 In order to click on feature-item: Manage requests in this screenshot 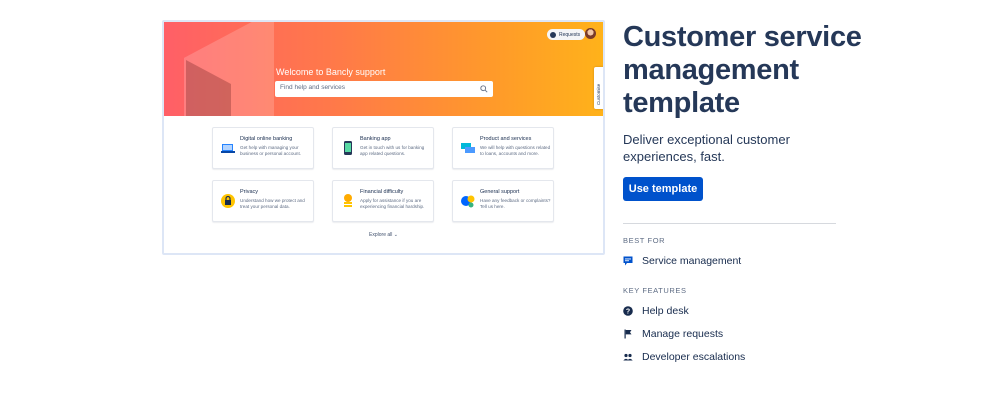, I will do `click(673, 334)`.